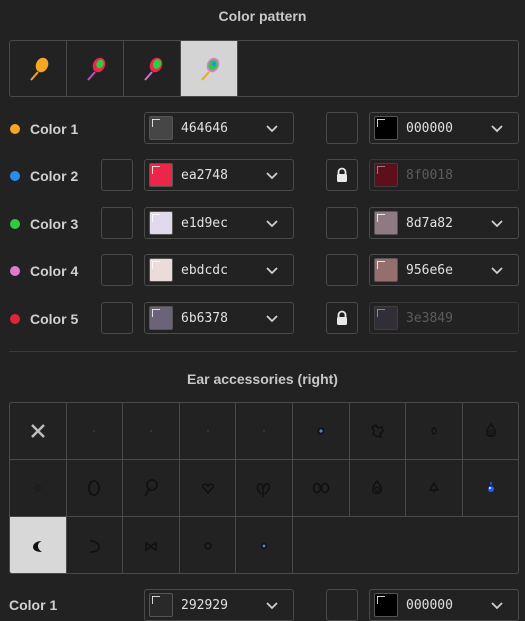 This screenshot has width=525, height=621. I want to click on small-diamond-icon, so click(38, 488).